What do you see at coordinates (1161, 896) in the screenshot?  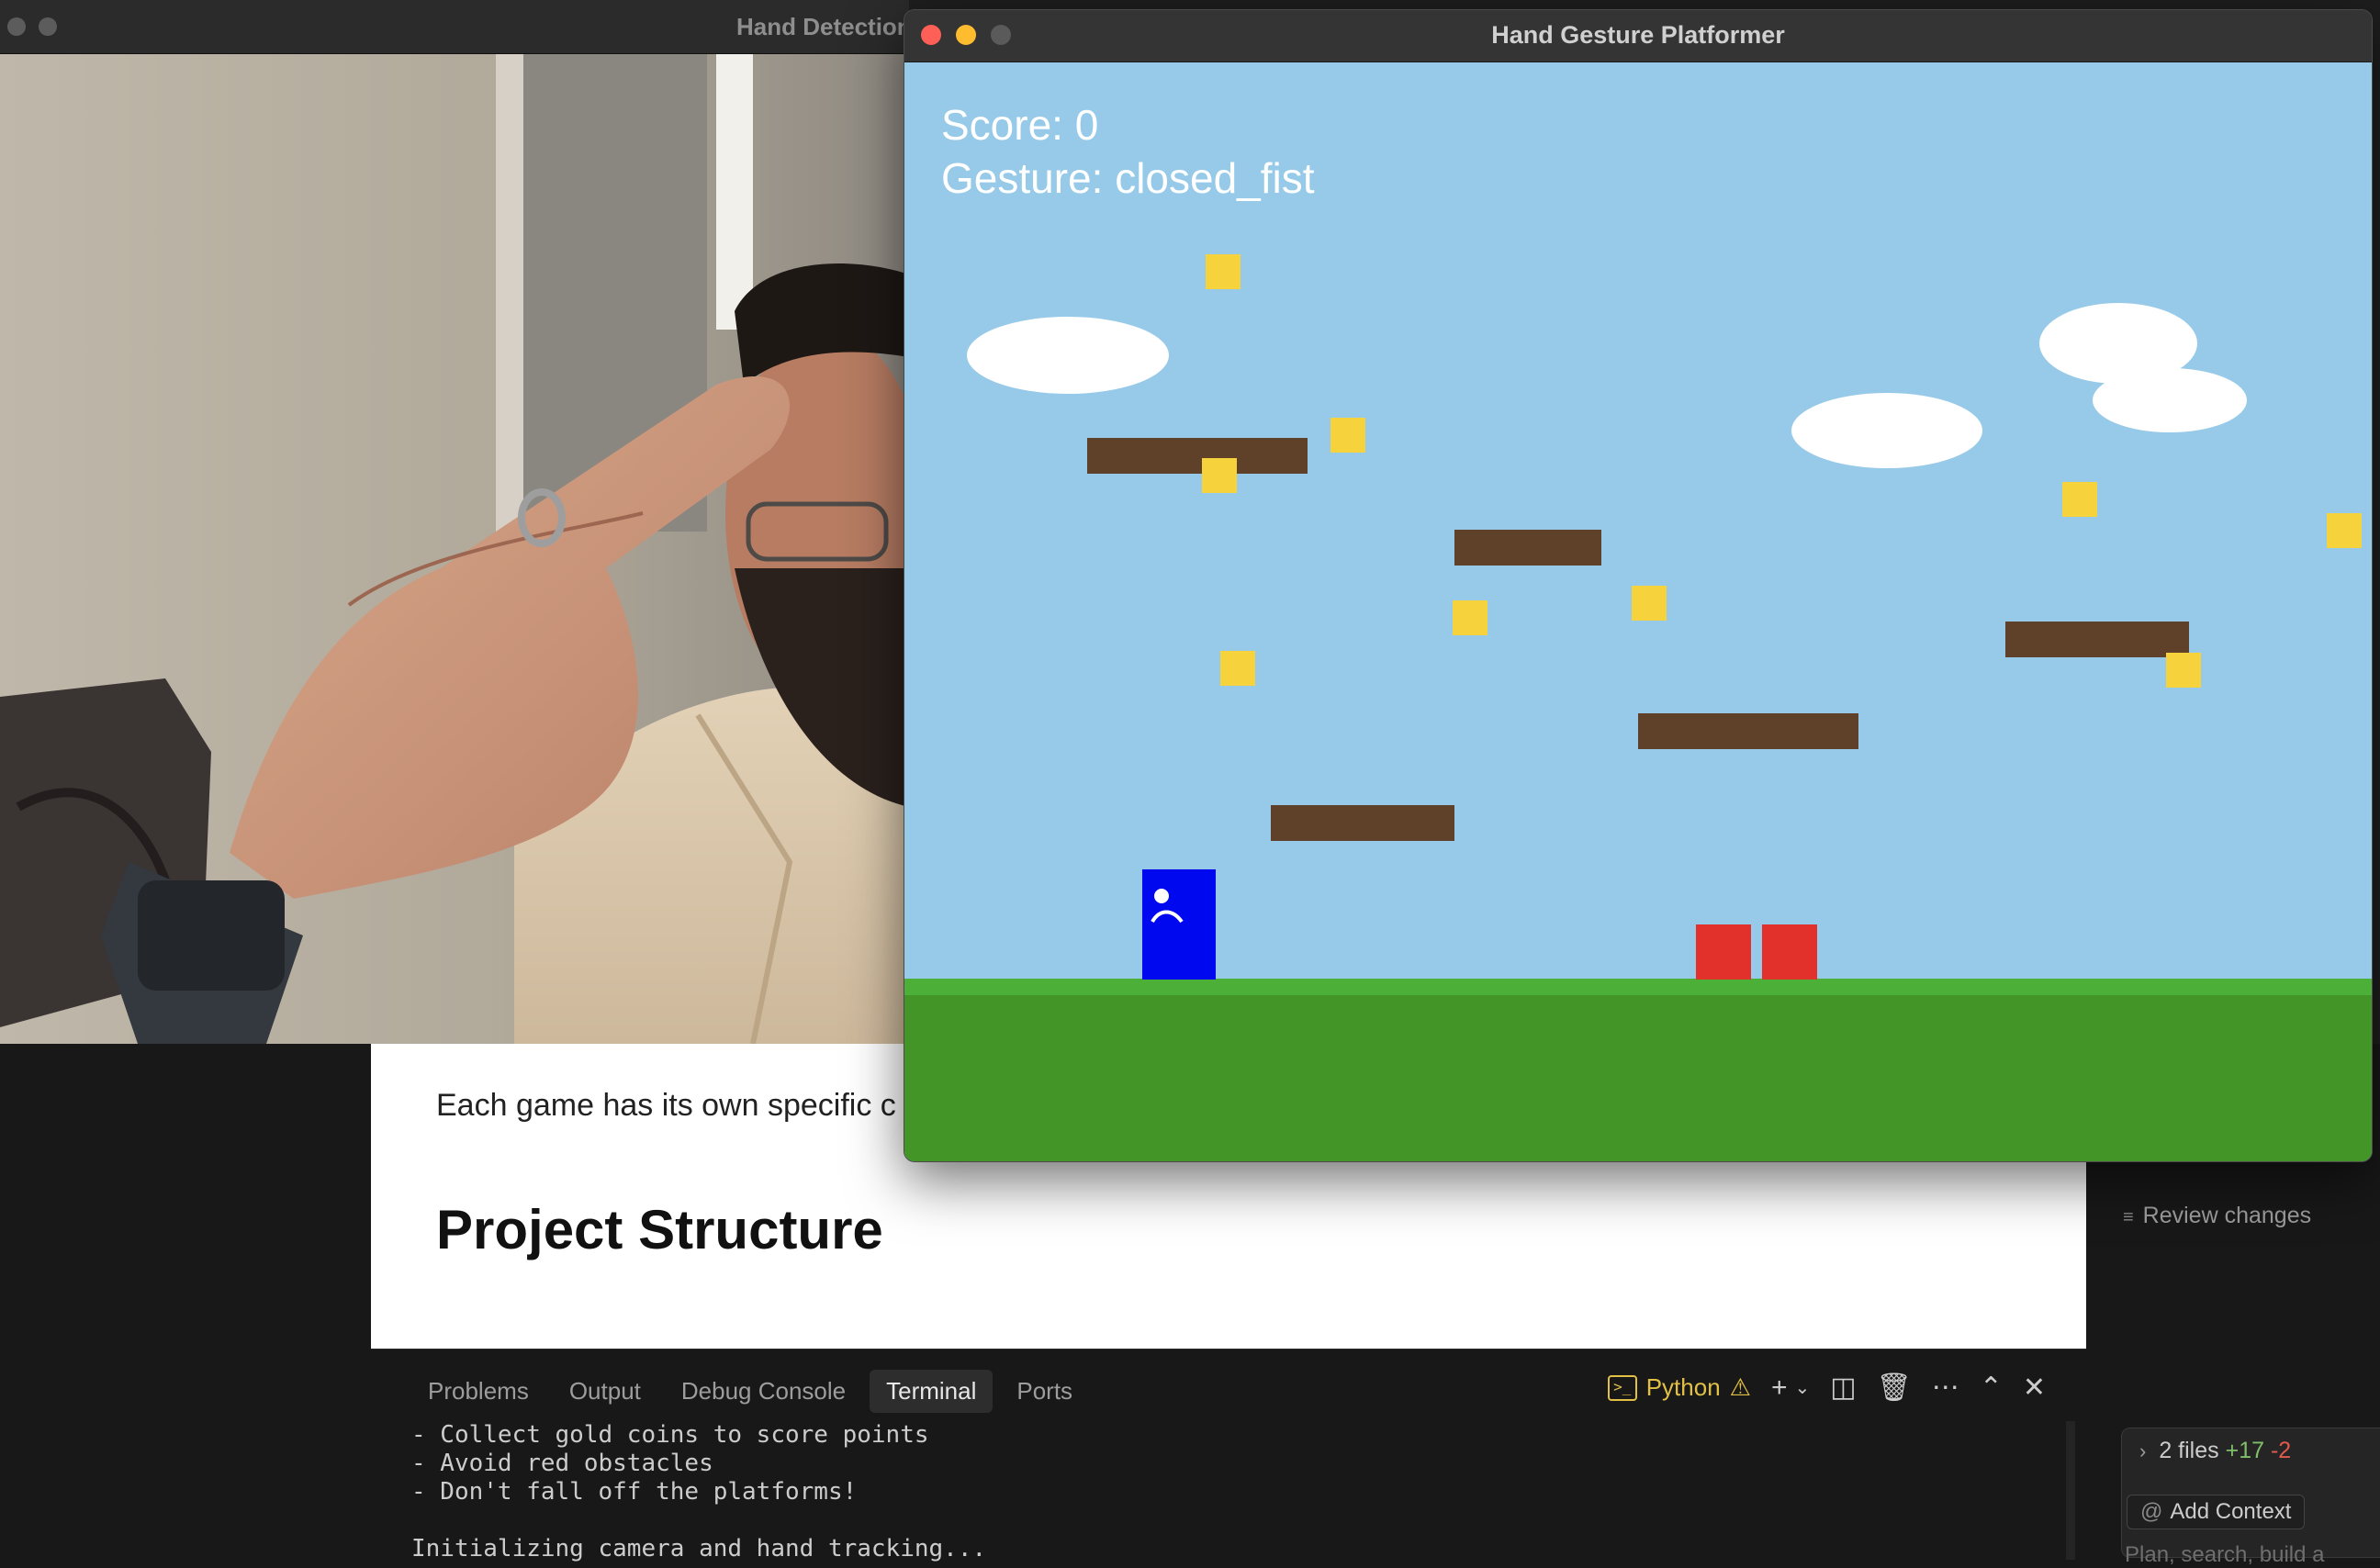 I see `player-eye` at bounding box center [1161, 896].